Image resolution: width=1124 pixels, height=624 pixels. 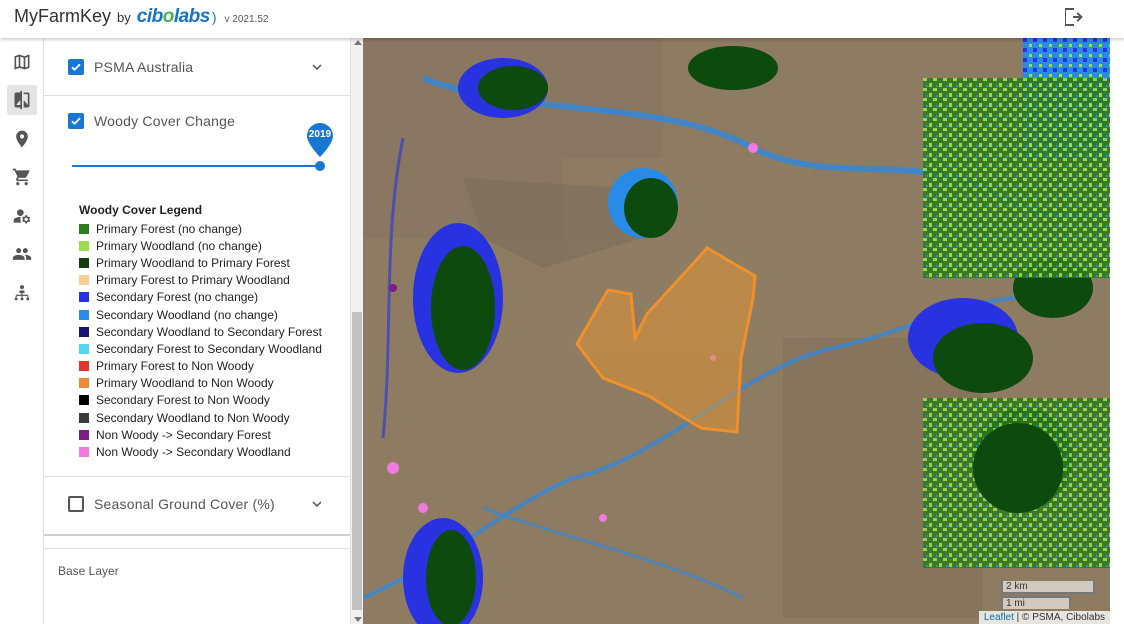 What do you see at coordinates (1048, 587) in the screenshot?
I see `scale-km: 2 km` at bounding box center [1048, 587].